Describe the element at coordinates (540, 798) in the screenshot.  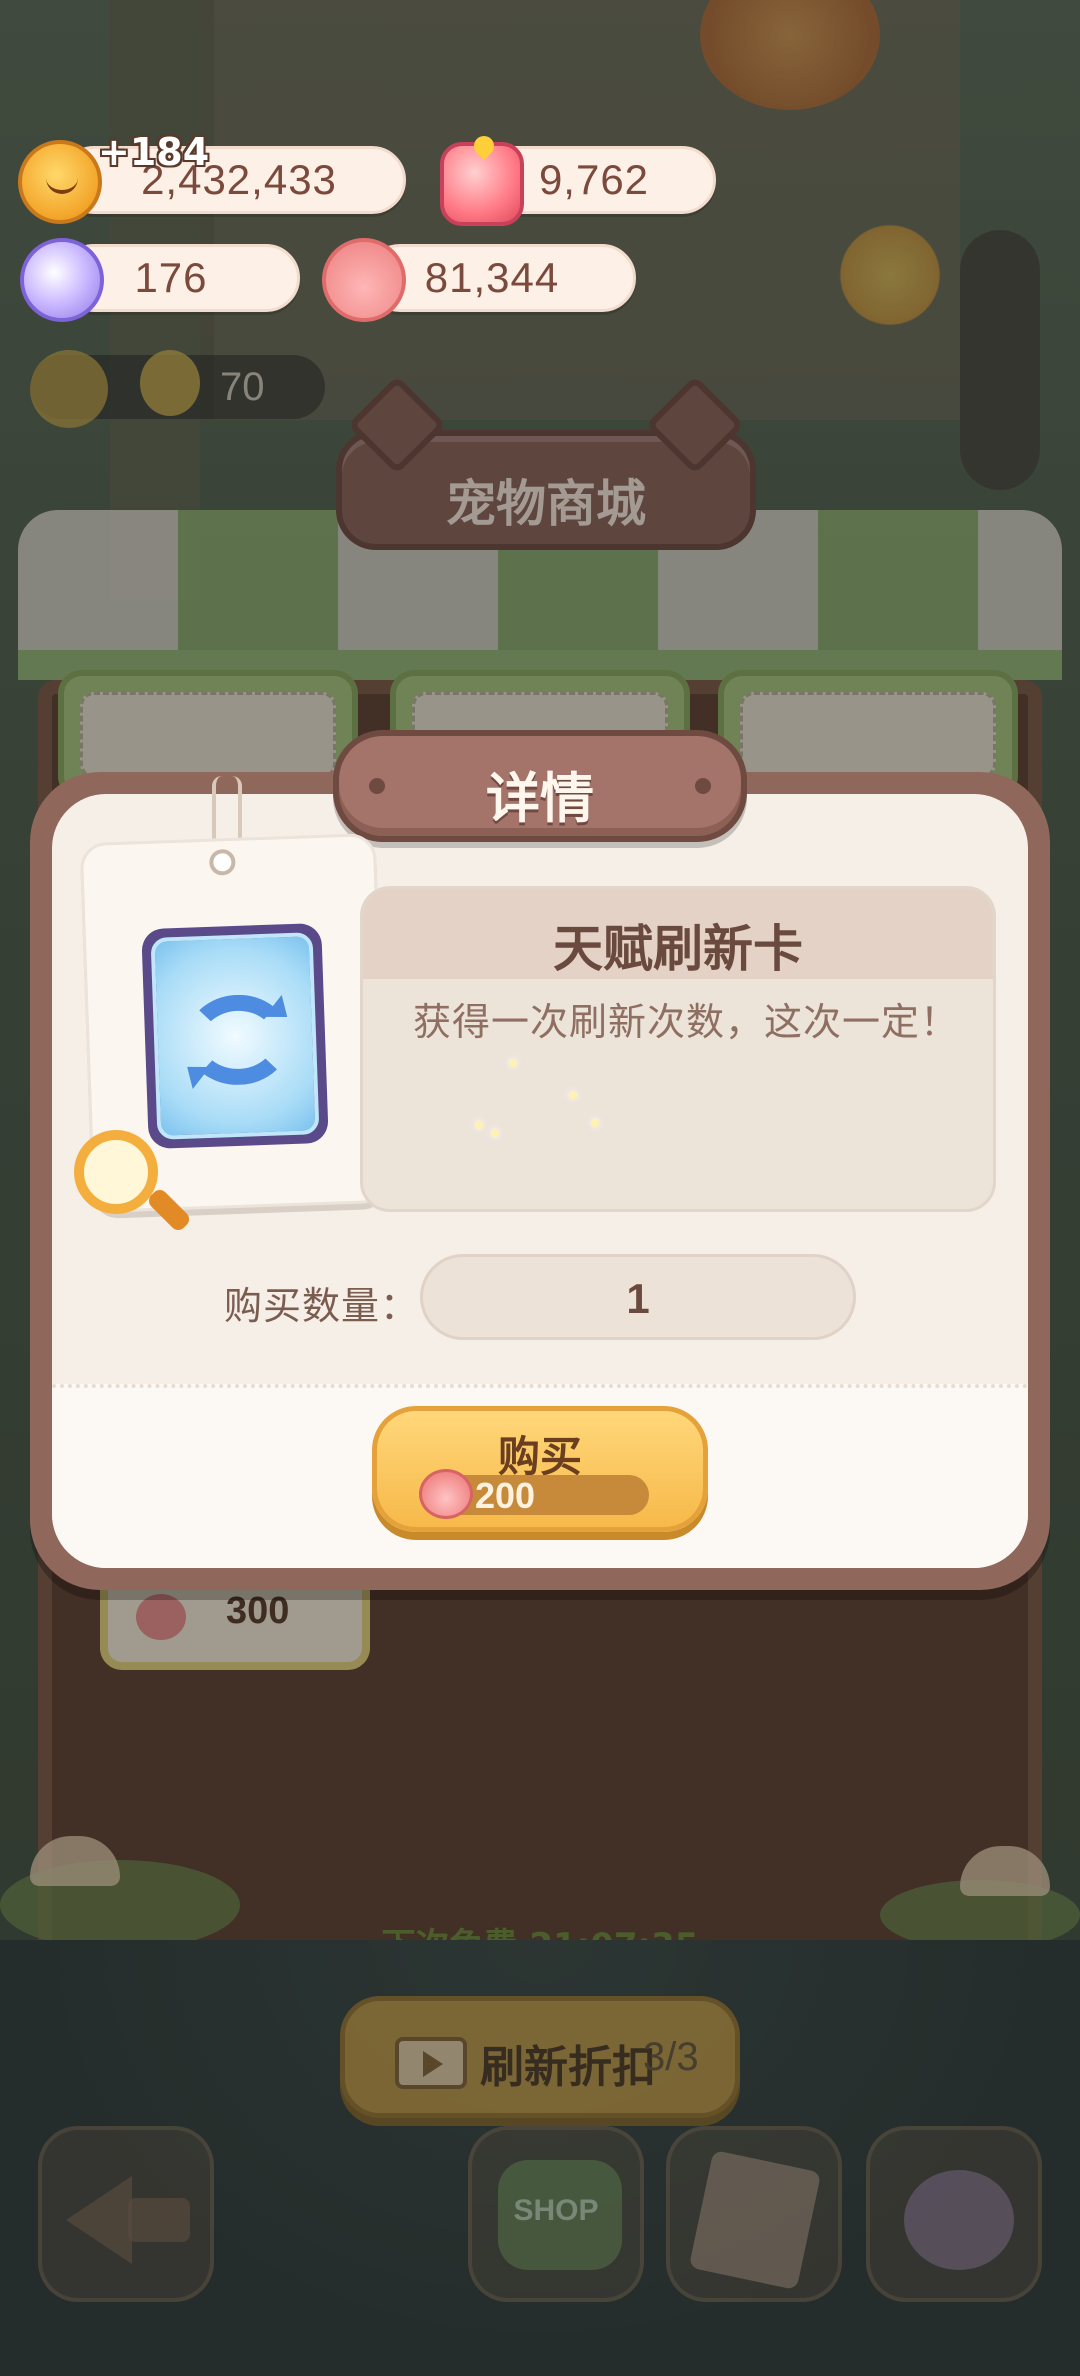
I see `detail-dialog-title: 详情` at that location.